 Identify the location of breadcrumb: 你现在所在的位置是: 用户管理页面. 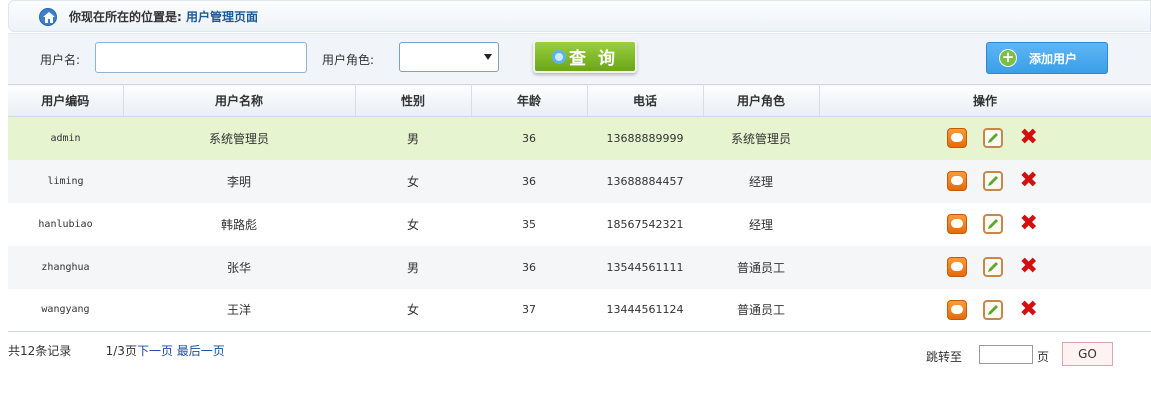
(579, 16).